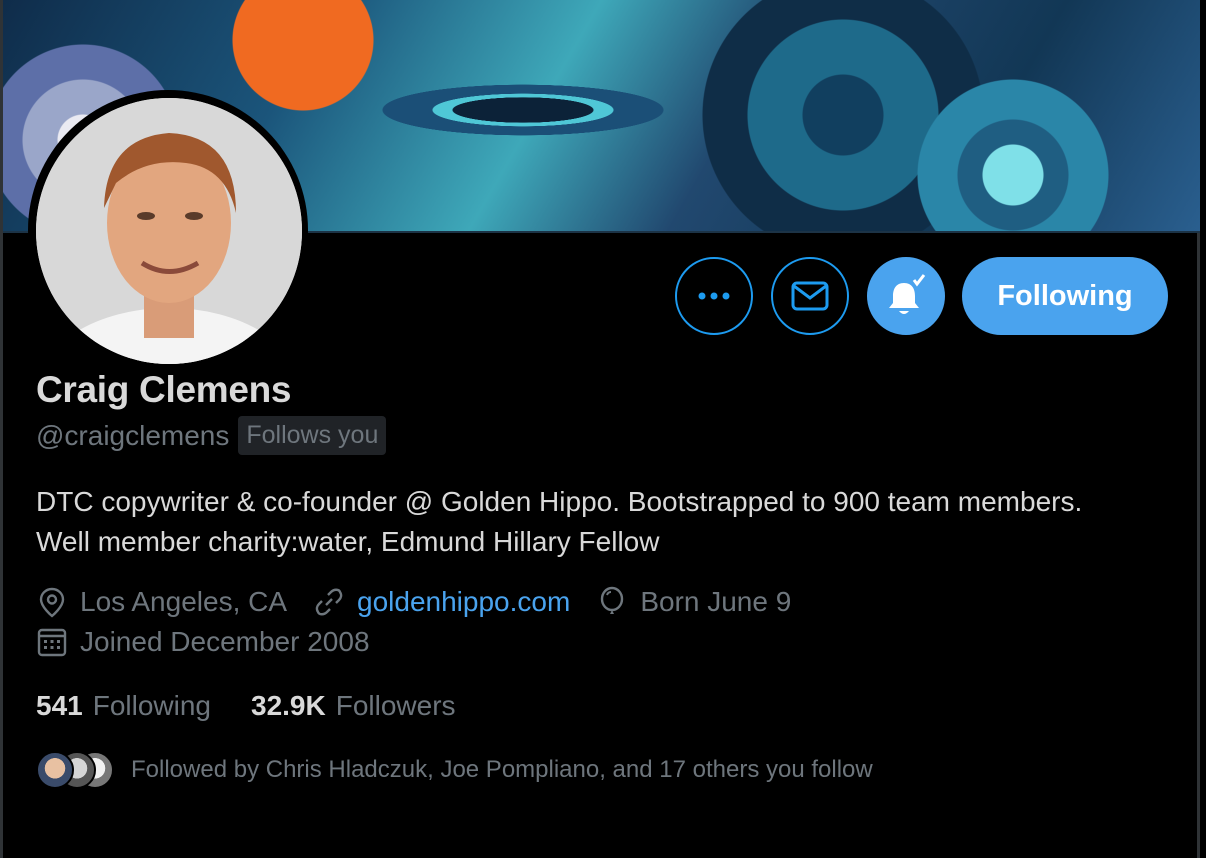  I want to click on envelope-icon, so click(810, 296).